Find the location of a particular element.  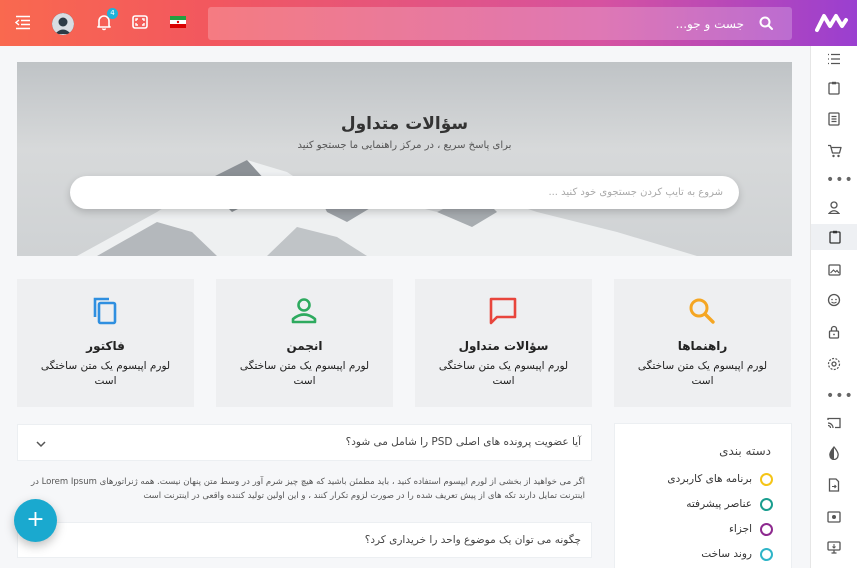

category-label: روند ساخت is located at coordinates (726, 554).